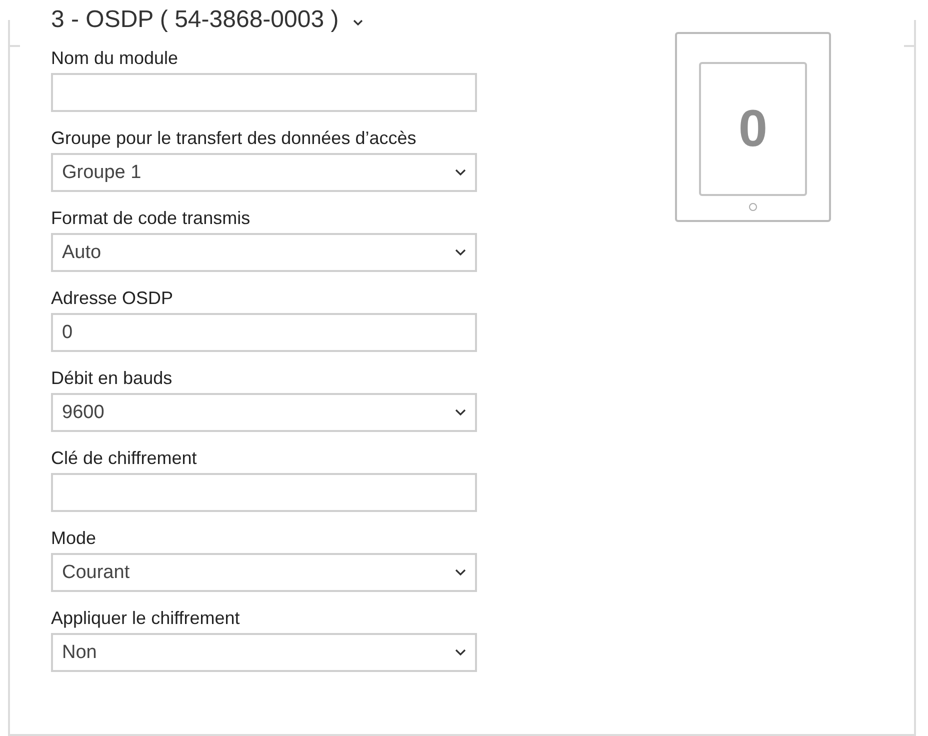 The height and width of the screenshot is (736, 928). Describe the element at coordinates (264, 652) in the screenshot. I see `select-field: Non` at that location.